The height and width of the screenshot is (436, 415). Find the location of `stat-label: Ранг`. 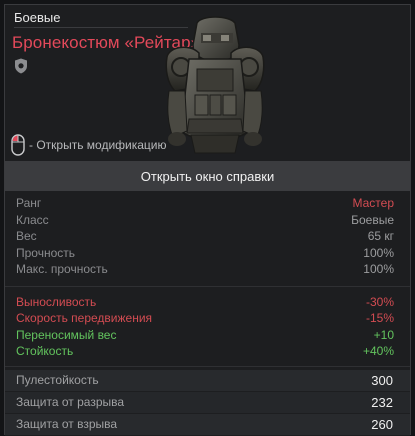

stat-label: Ранг is located at coordinates (29, 203).